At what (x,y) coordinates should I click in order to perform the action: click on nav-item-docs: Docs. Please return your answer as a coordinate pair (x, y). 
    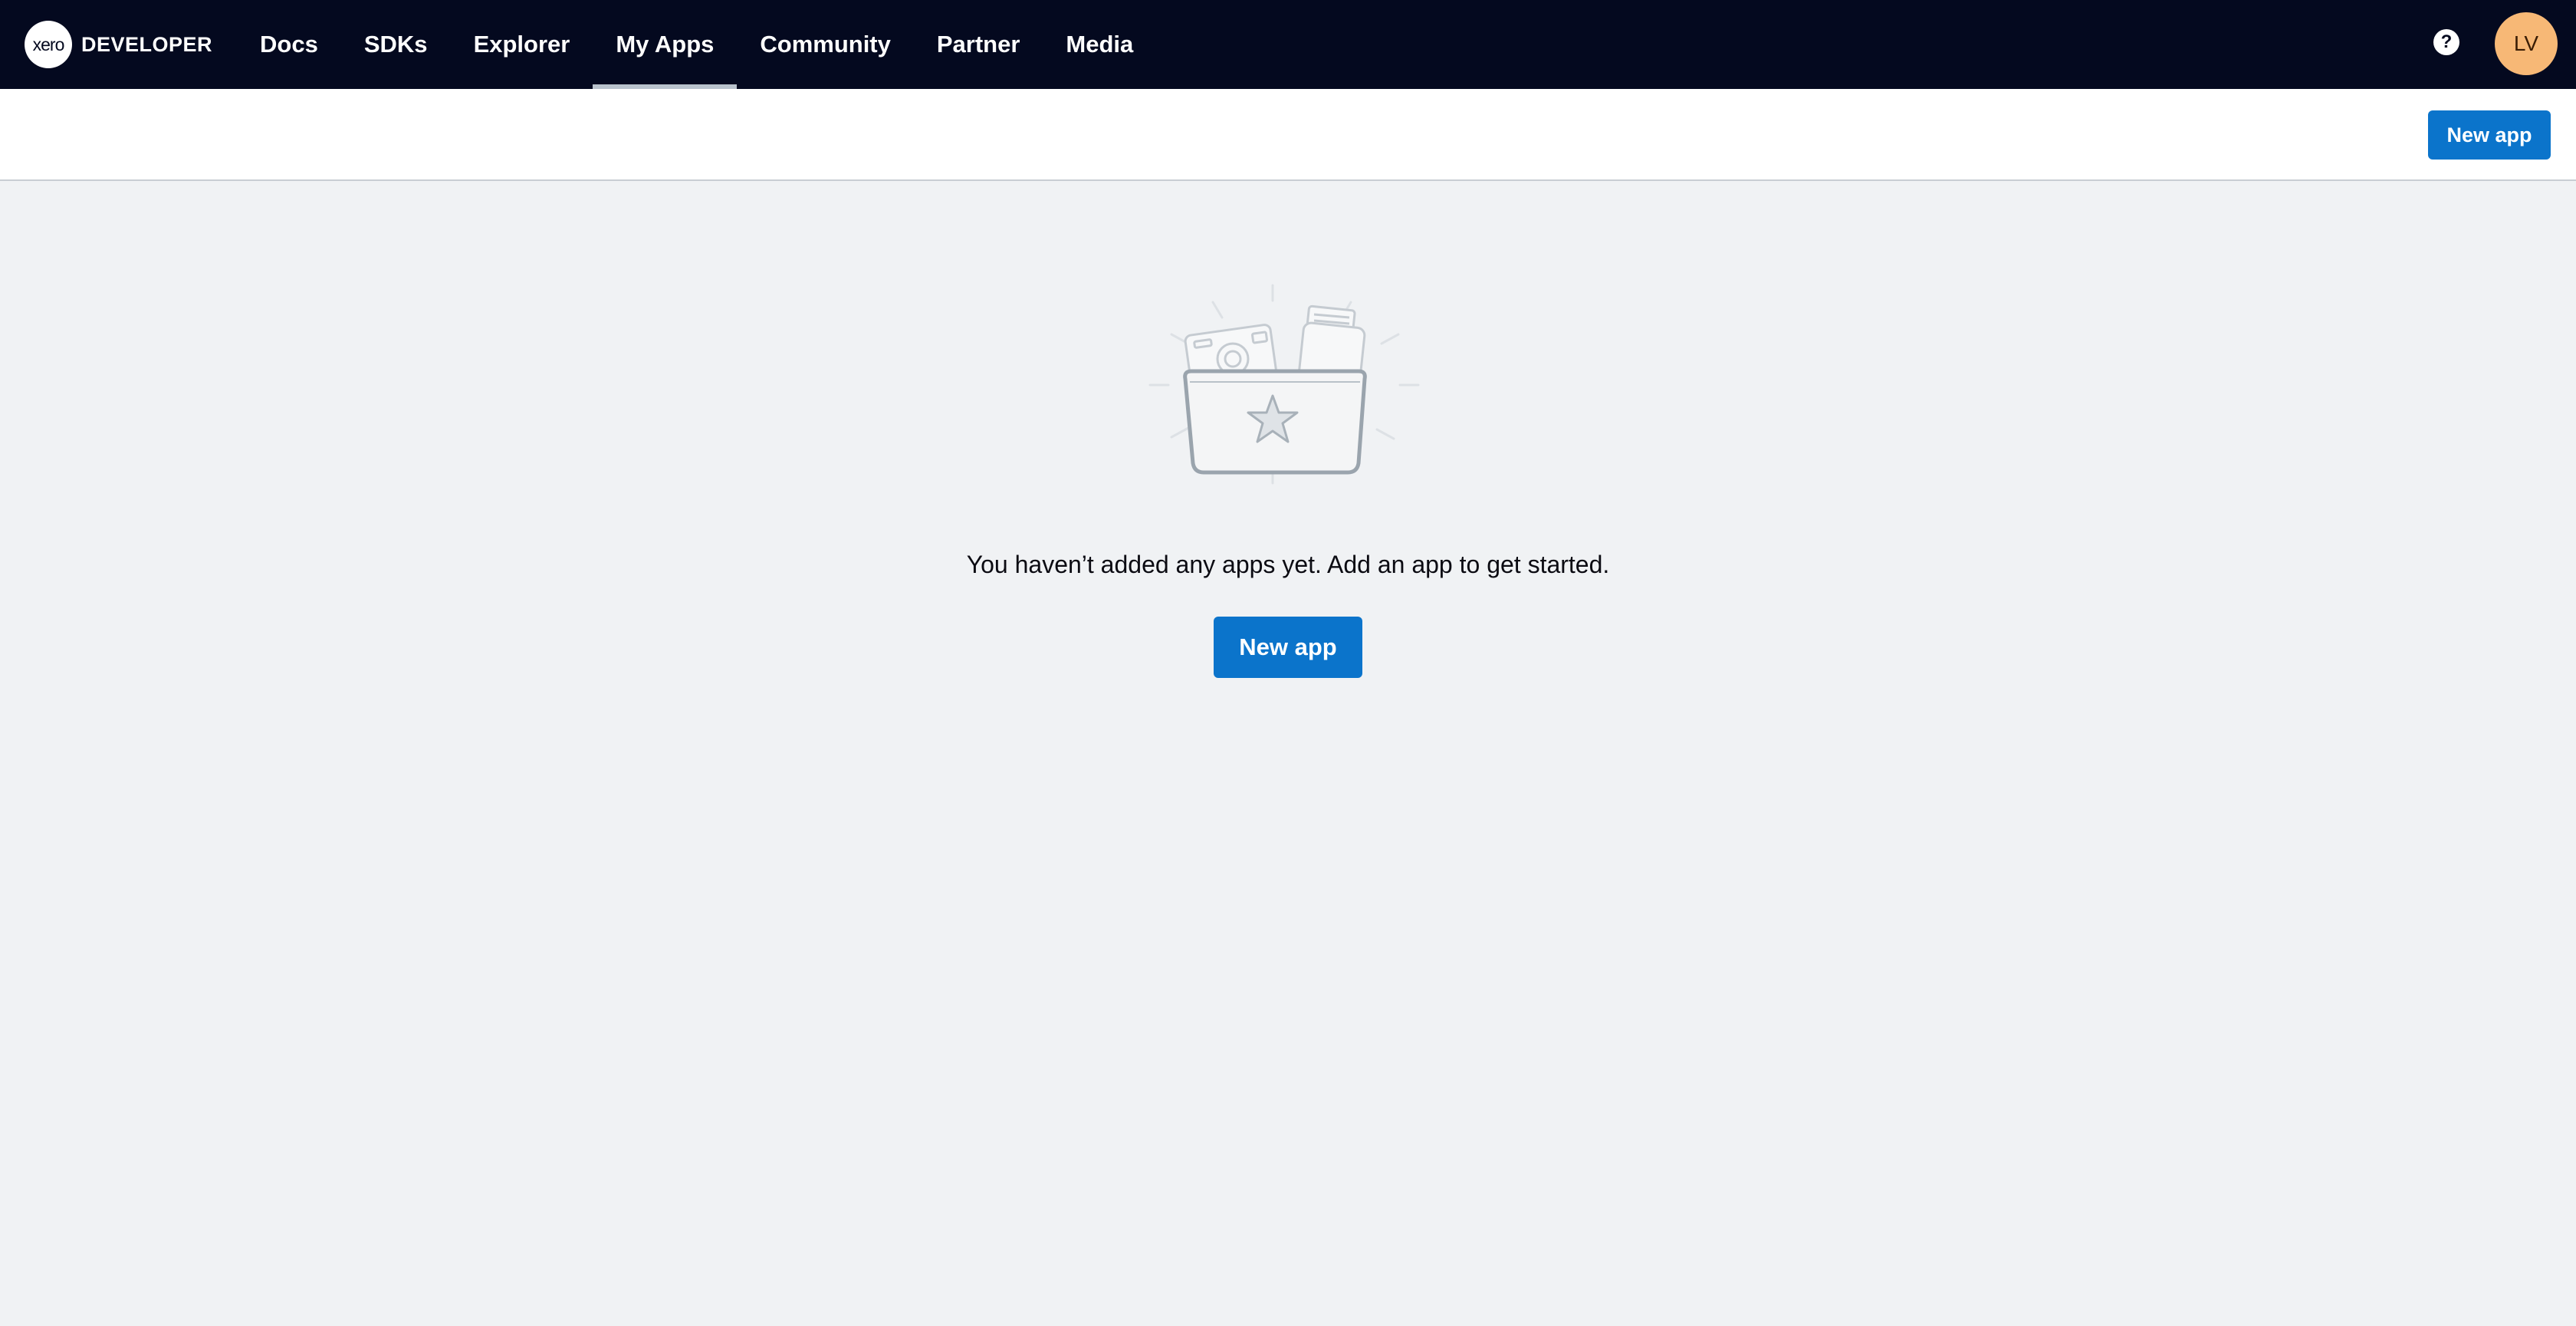
    Looking at the image, I should click on (289, 44).